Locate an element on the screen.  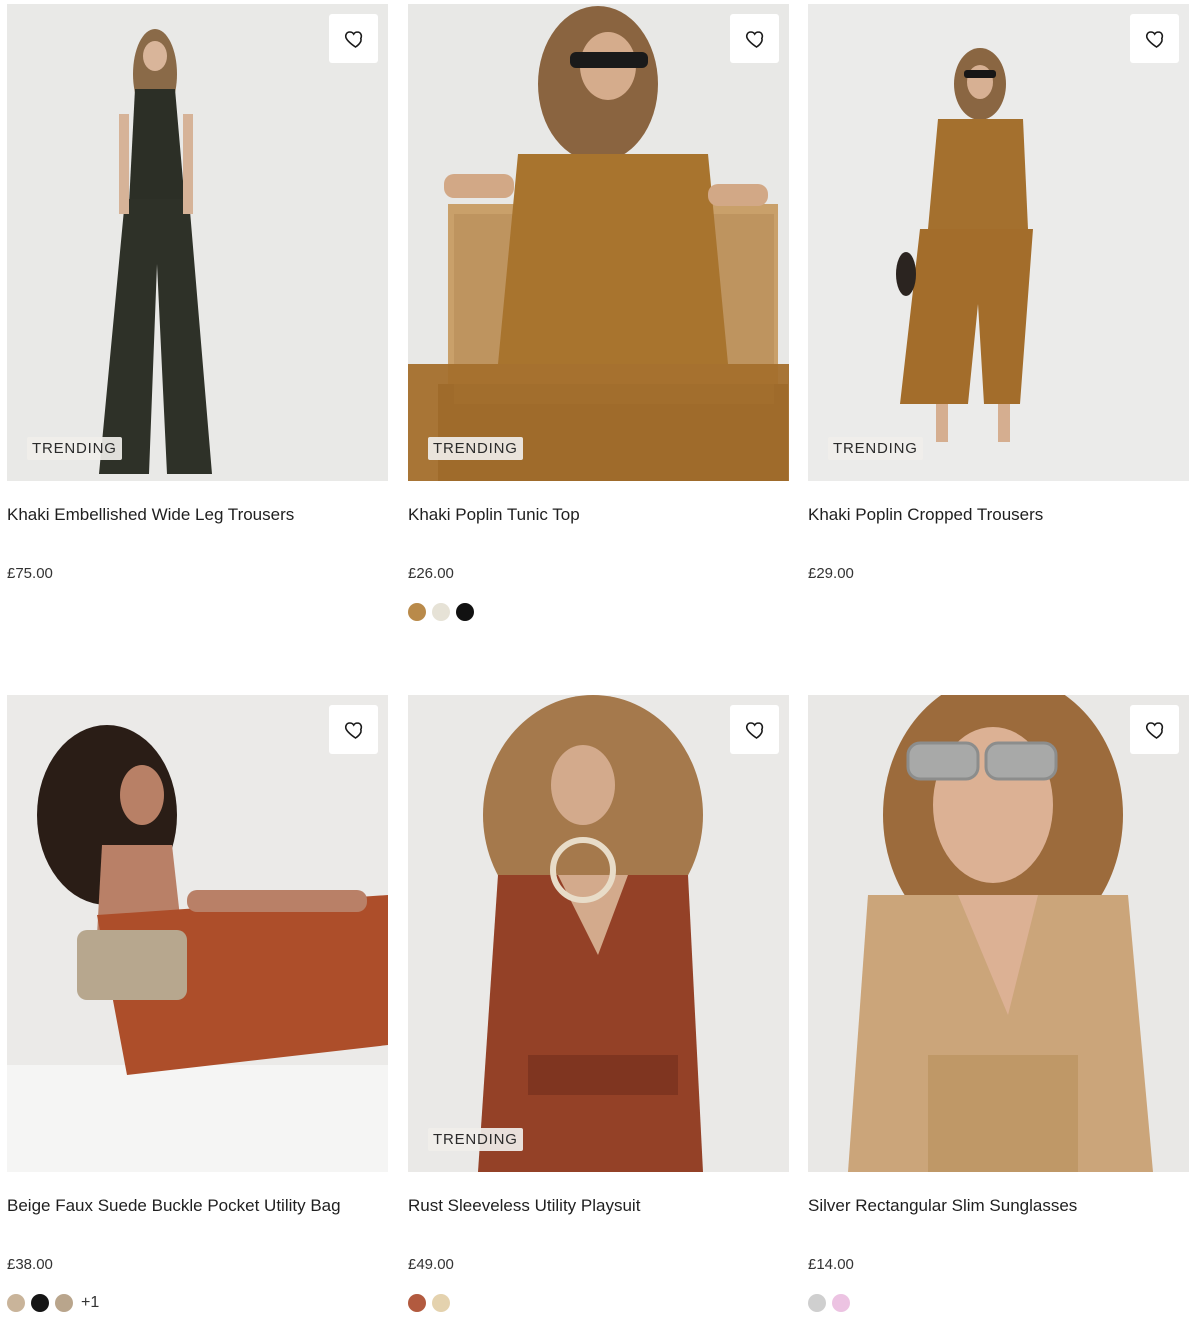
product-title: Khaki Embellished Wide Leg Trousers is located at coordinates (197, 515).